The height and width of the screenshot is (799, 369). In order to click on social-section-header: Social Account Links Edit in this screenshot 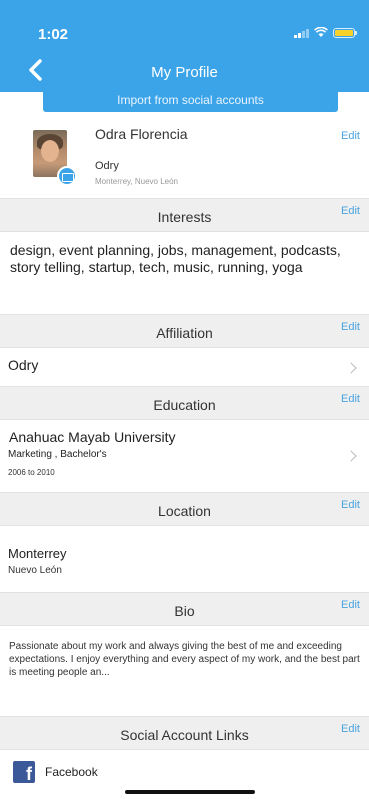, I will do `click(184, 733)`.